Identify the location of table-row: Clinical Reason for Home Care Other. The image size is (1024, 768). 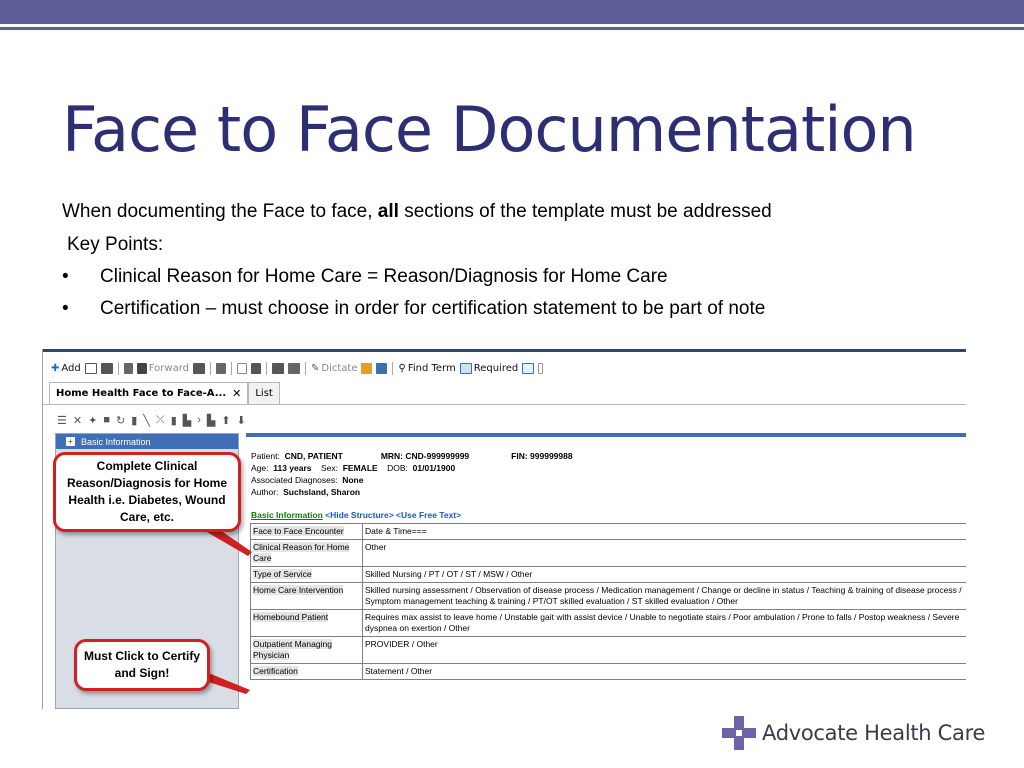
(608, 553).